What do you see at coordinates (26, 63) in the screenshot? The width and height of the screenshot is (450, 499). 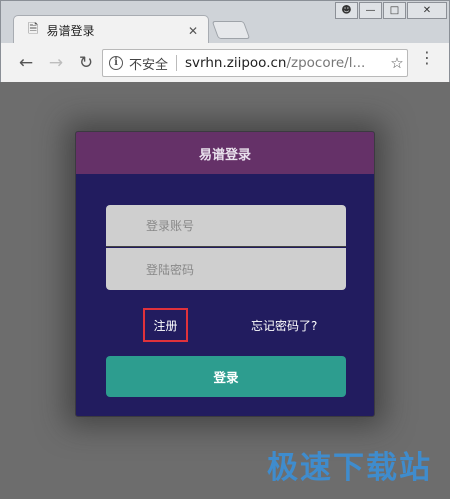 I see `back-arrow-icon: ←` at bounding box center [26, 63].